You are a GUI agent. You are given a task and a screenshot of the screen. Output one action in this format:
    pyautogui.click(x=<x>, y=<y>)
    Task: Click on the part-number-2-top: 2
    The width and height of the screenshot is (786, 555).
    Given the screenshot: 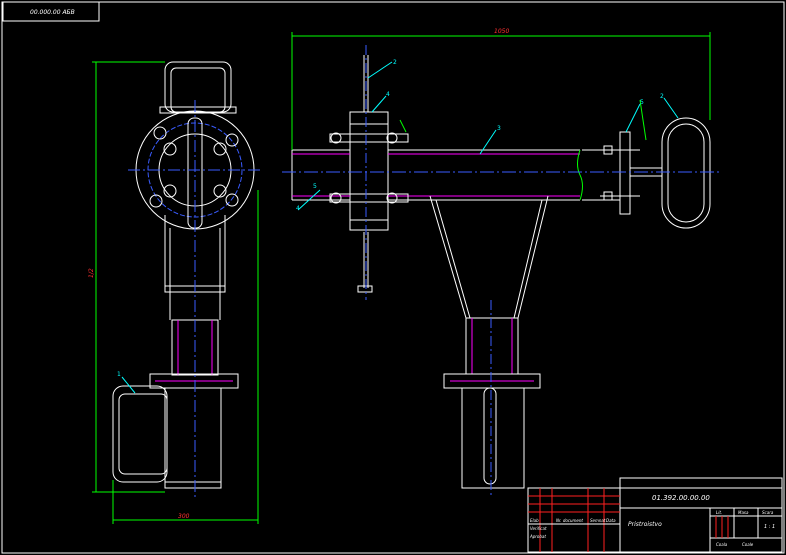 What is the action you would take?
    pyautogui.click(x=395, y=62)
    